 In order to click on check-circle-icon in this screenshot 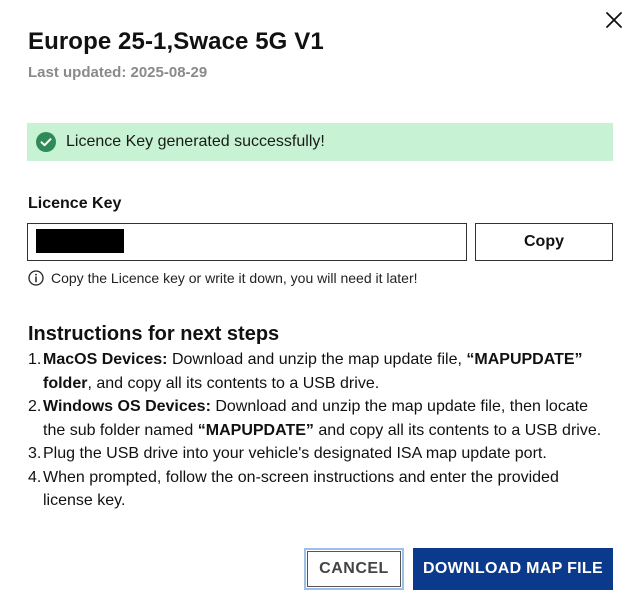, I will do `click(46, 142)`.